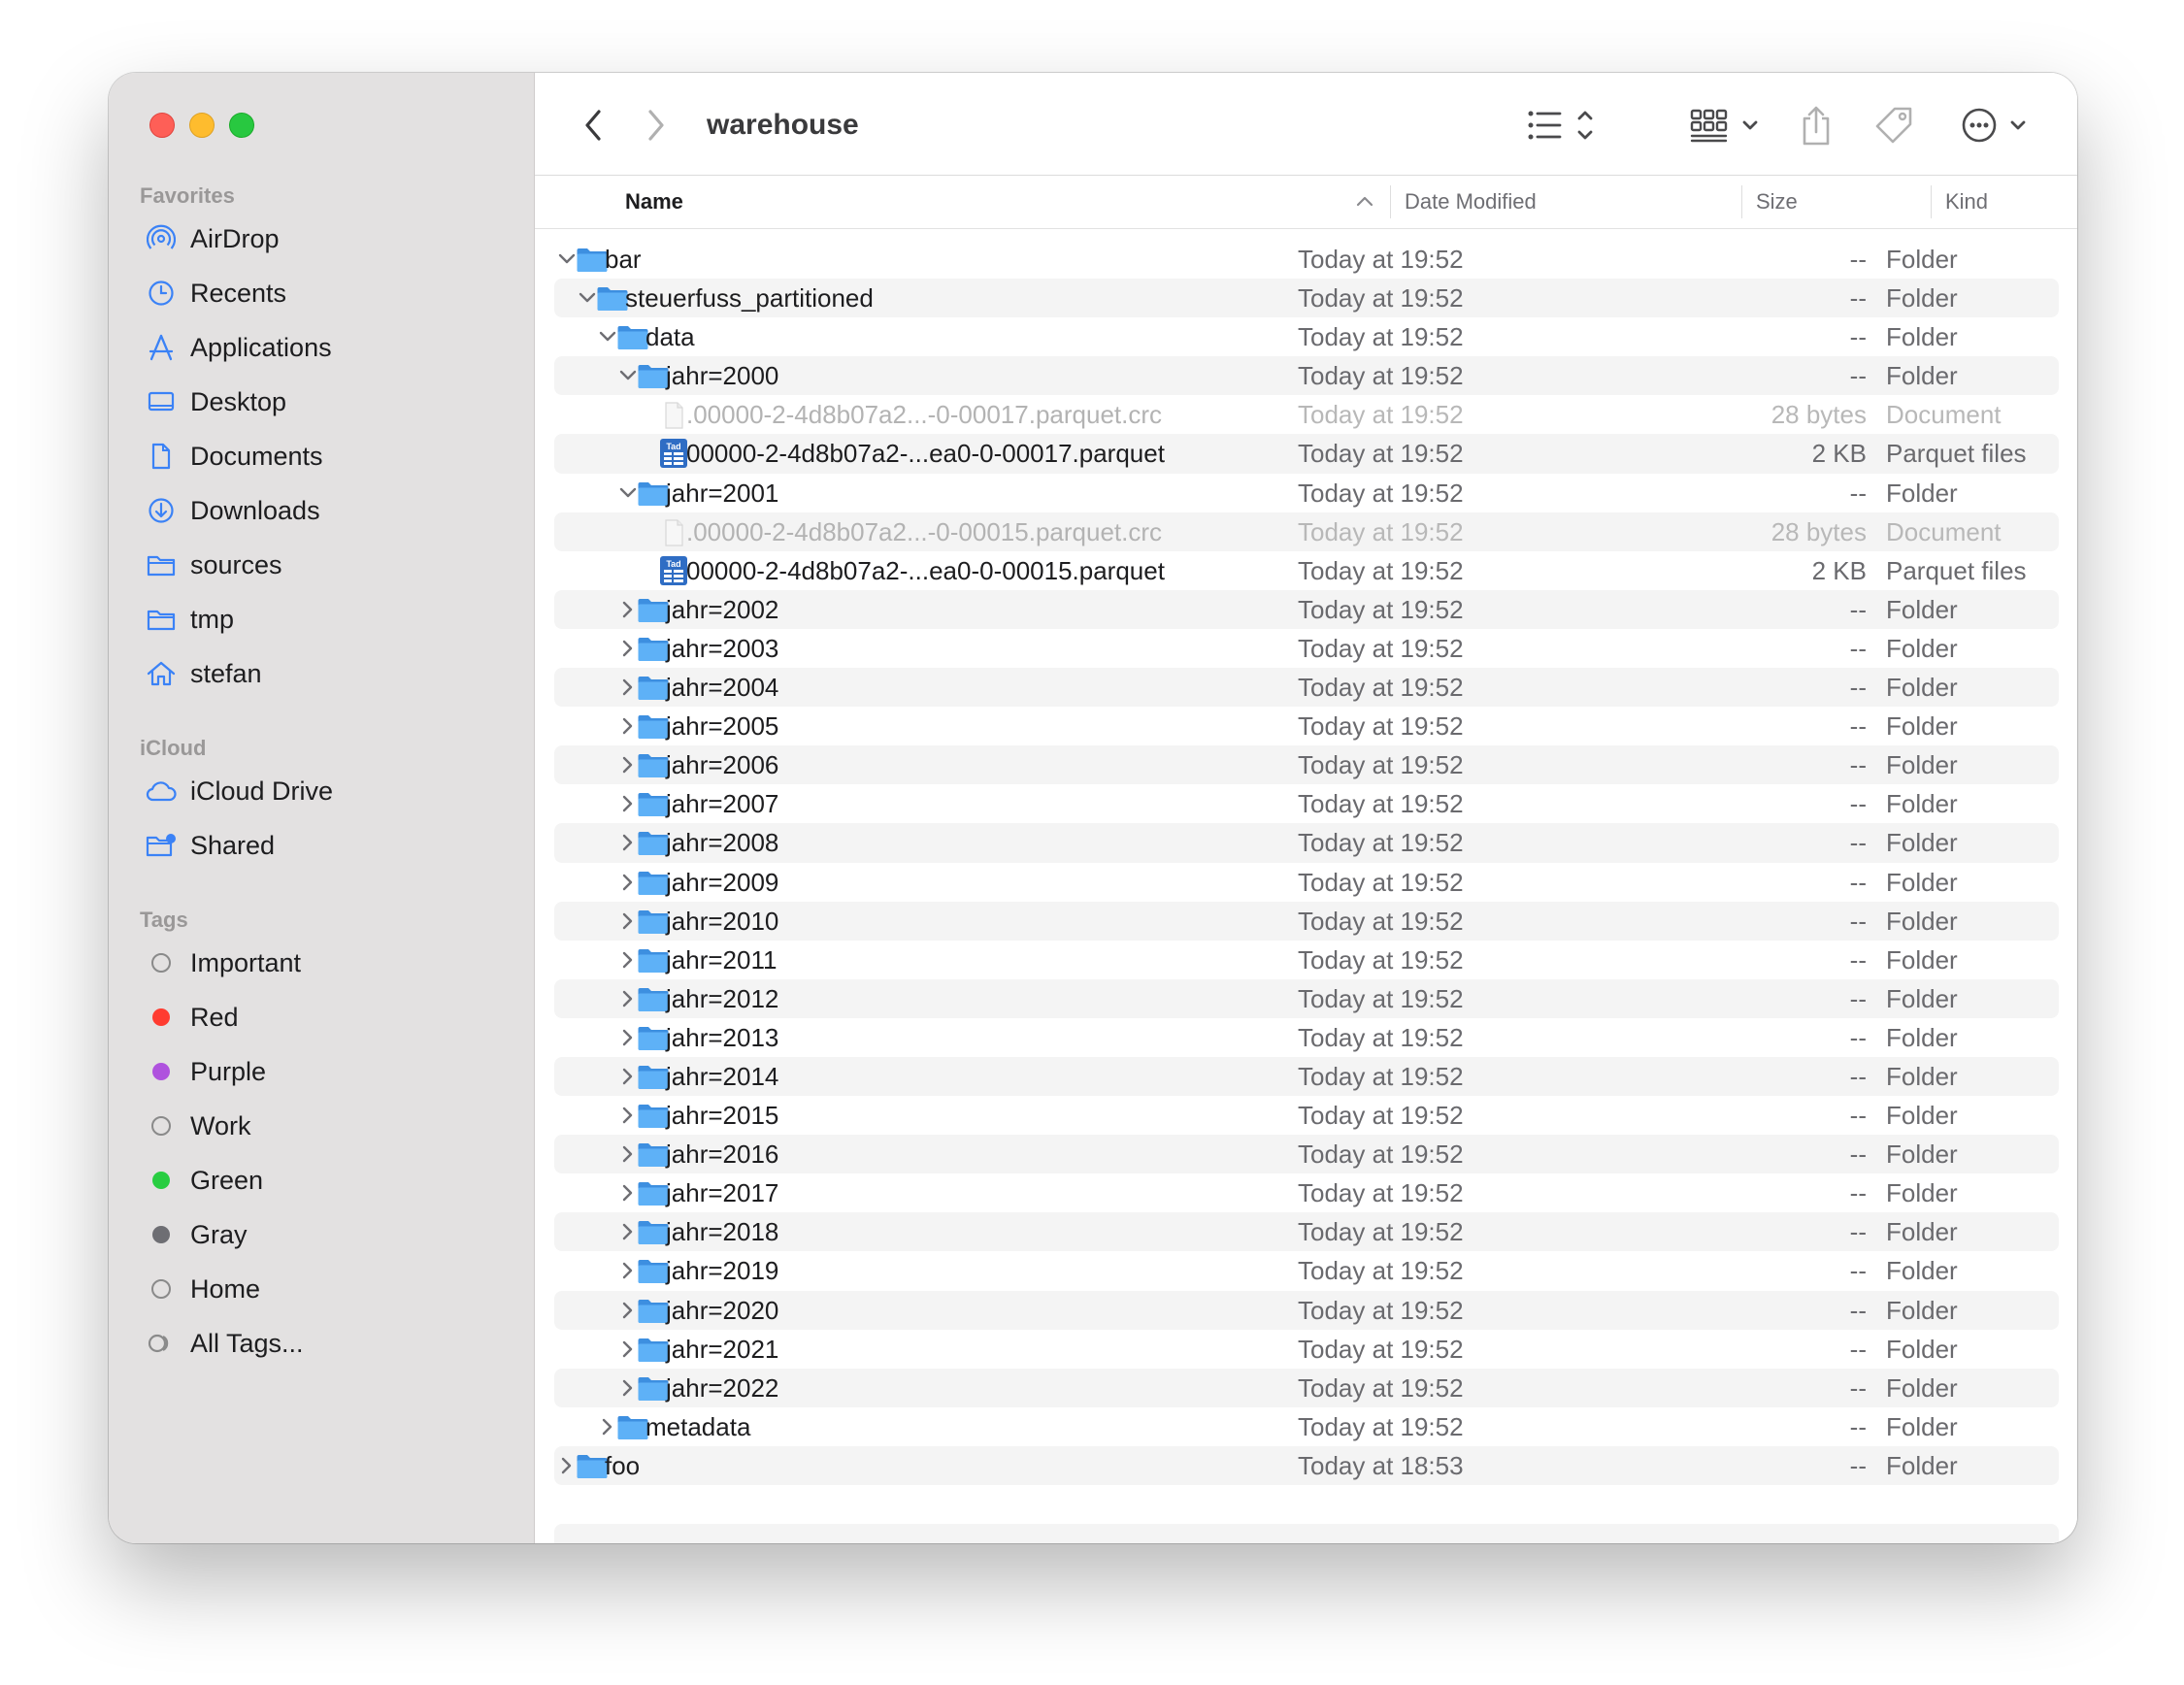 The width and height of the screenshot is (2184, 1685). Describe the element at coordinates (161, 1071) in the screenshot. I see `tag-color-dot-icon` at that location.